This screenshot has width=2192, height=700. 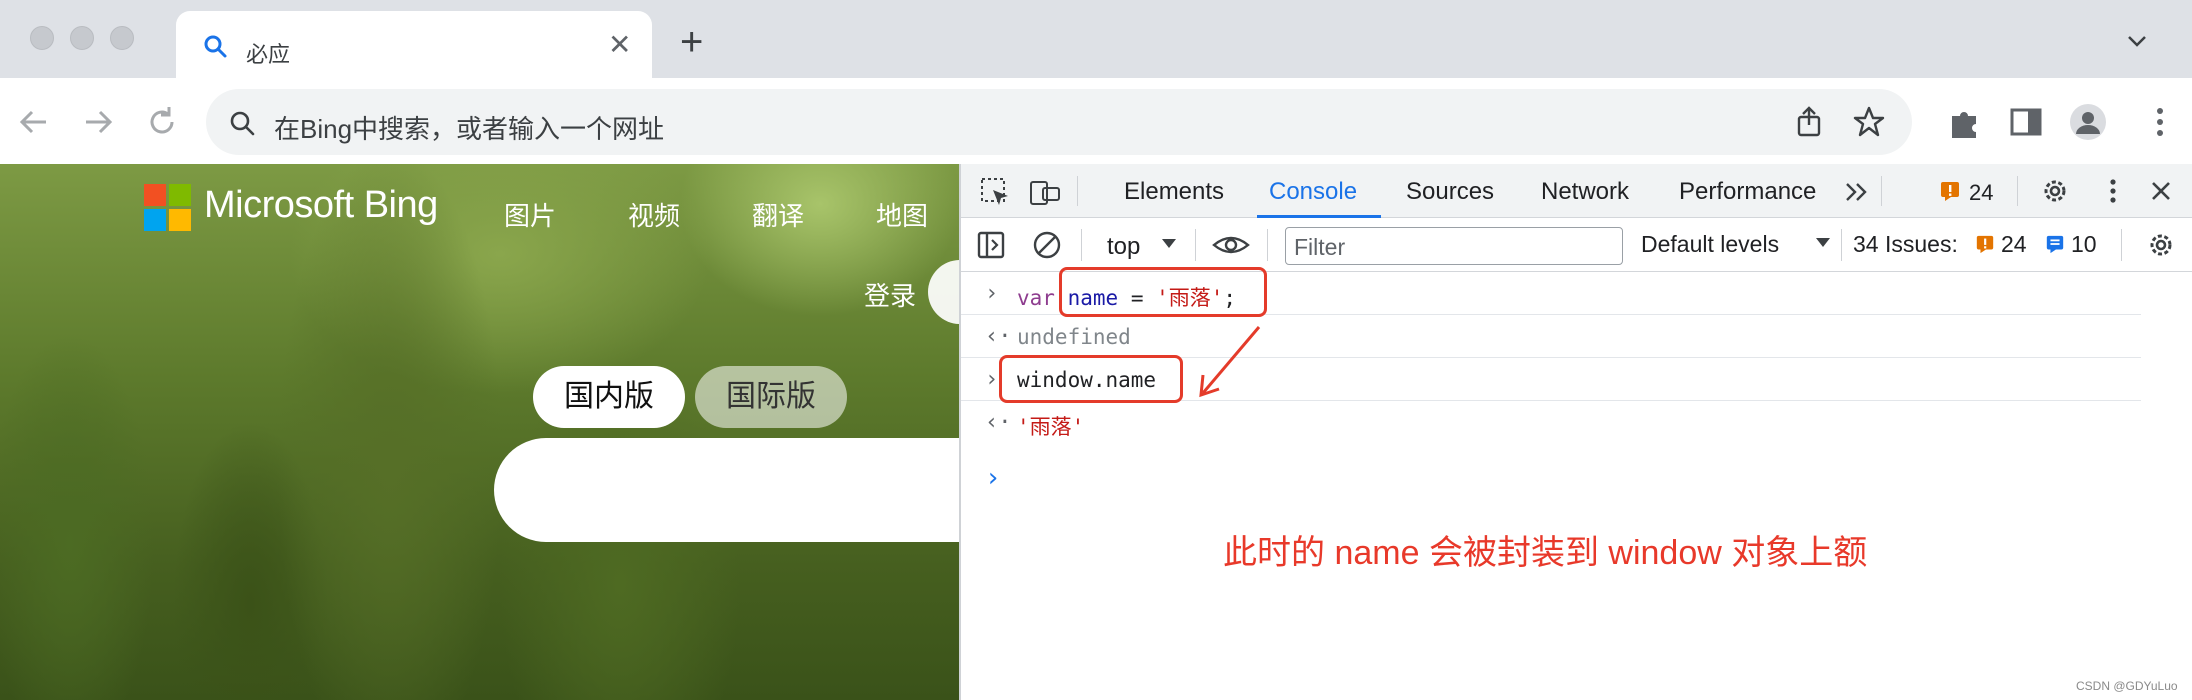 I want to click on tab-console: Console, so click(x=1313, y=192).